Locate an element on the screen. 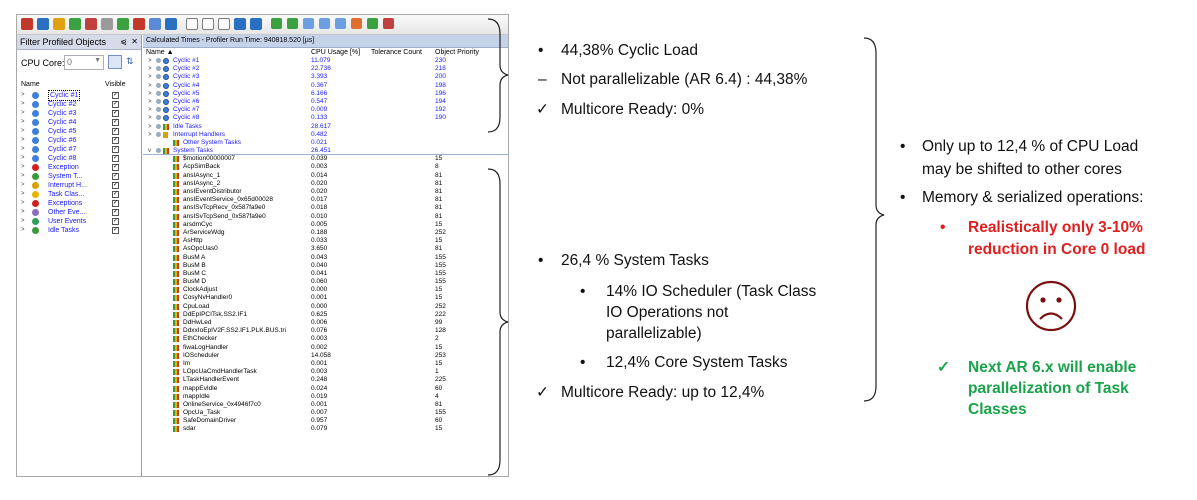  sad-face-icon is located at coordinates (1051, 306).